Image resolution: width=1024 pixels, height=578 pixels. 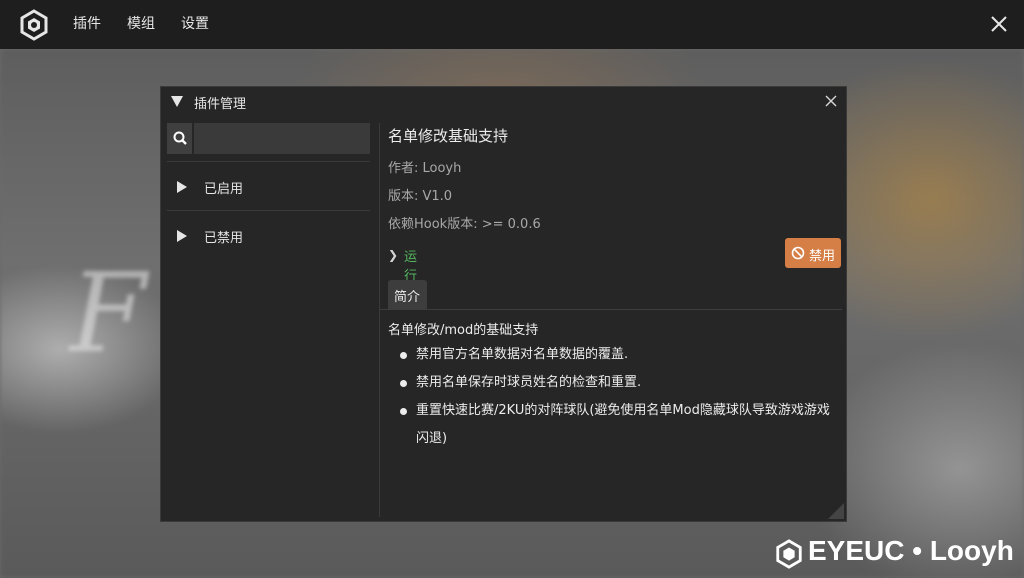 I want to click on group-enabled: 已启用, so click(x=268, y=187).